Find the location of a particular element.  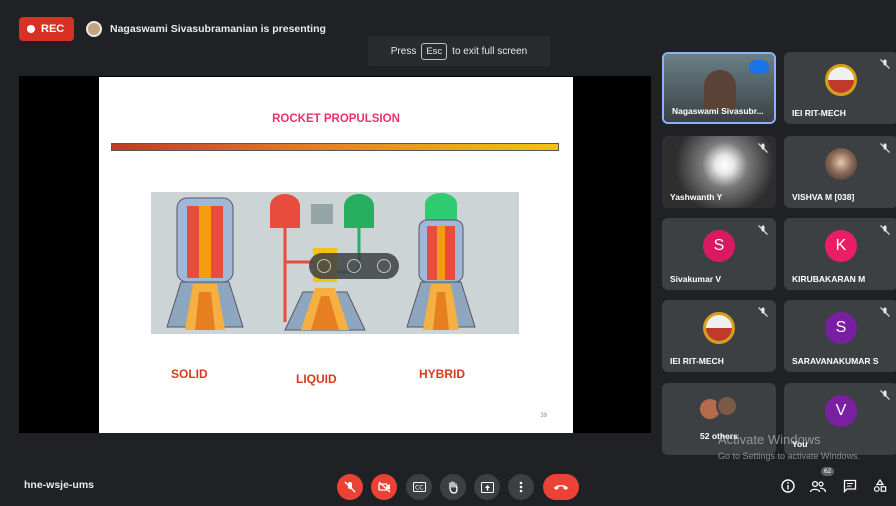

slide-number: 39 is located at coordinates (543, 416).